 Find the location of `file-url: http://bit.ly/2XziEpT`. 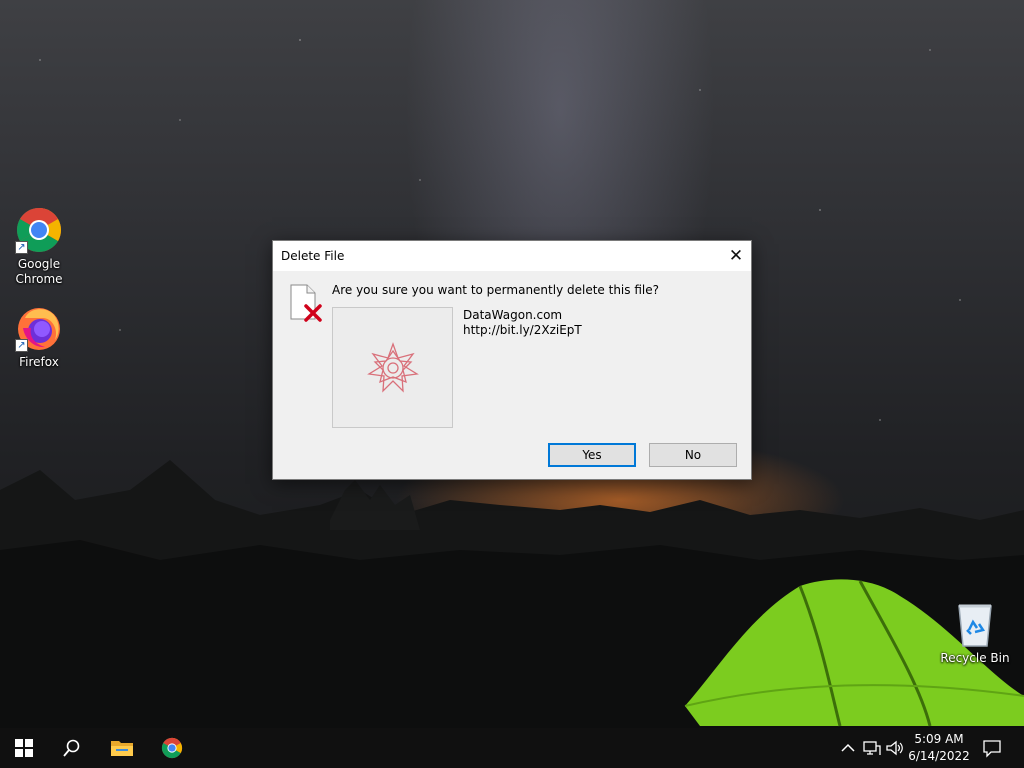

file-url: http://bit.ly/2XziEpT is located at coordinates (522, 330).